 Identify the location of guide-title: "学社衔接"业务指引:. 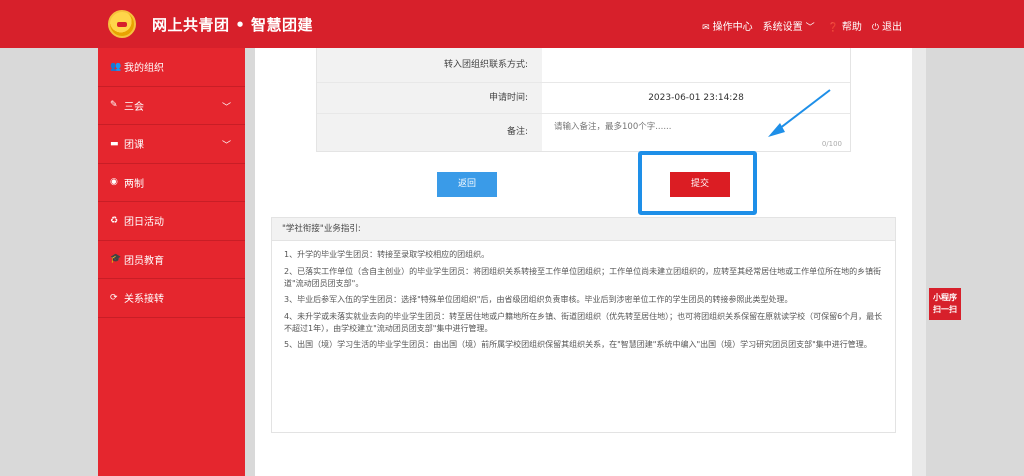
(583, 229).